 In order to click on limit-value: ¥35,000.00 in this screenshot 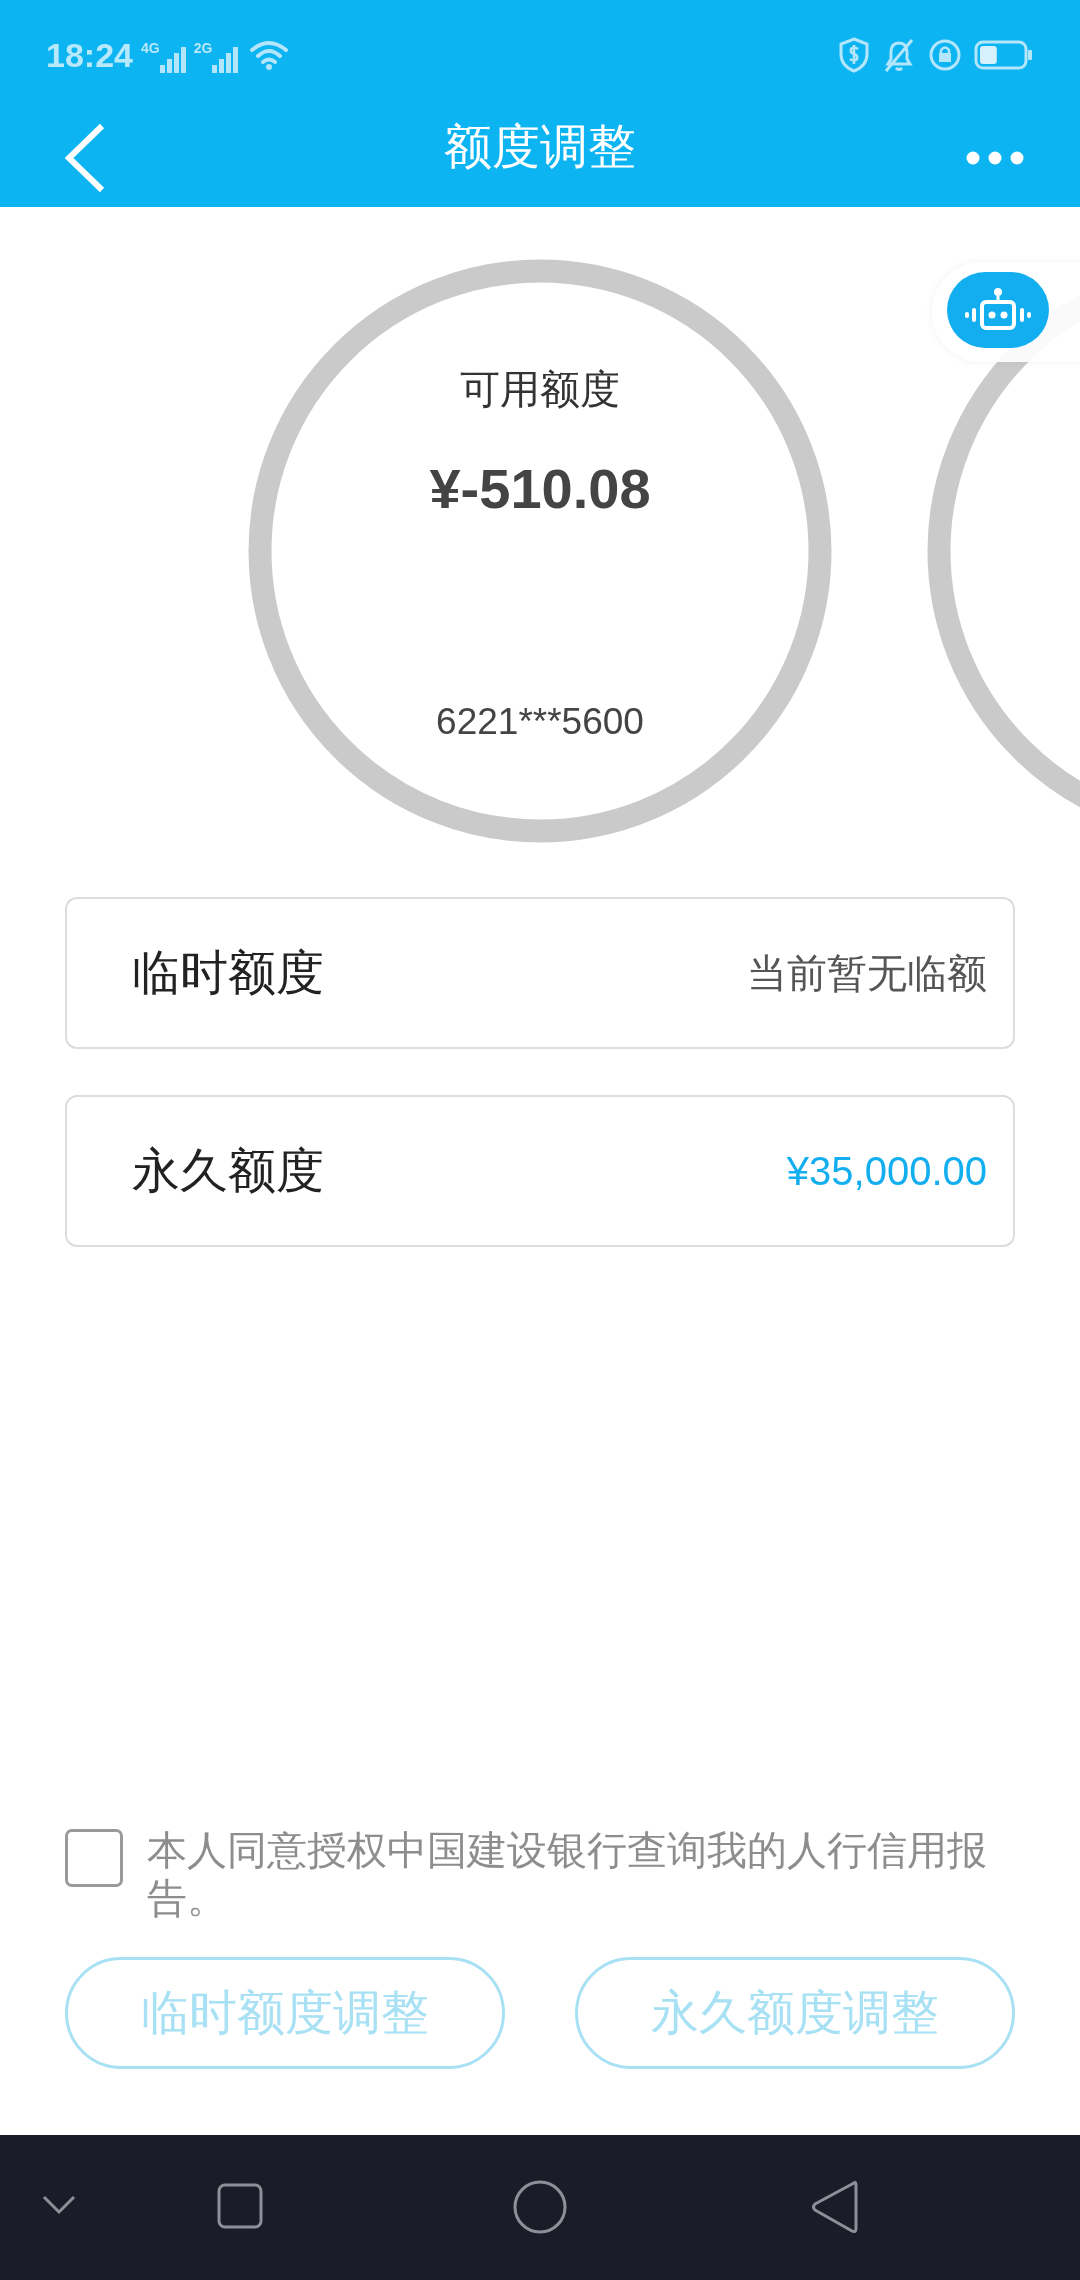, I will do `click(886, 1171)`.